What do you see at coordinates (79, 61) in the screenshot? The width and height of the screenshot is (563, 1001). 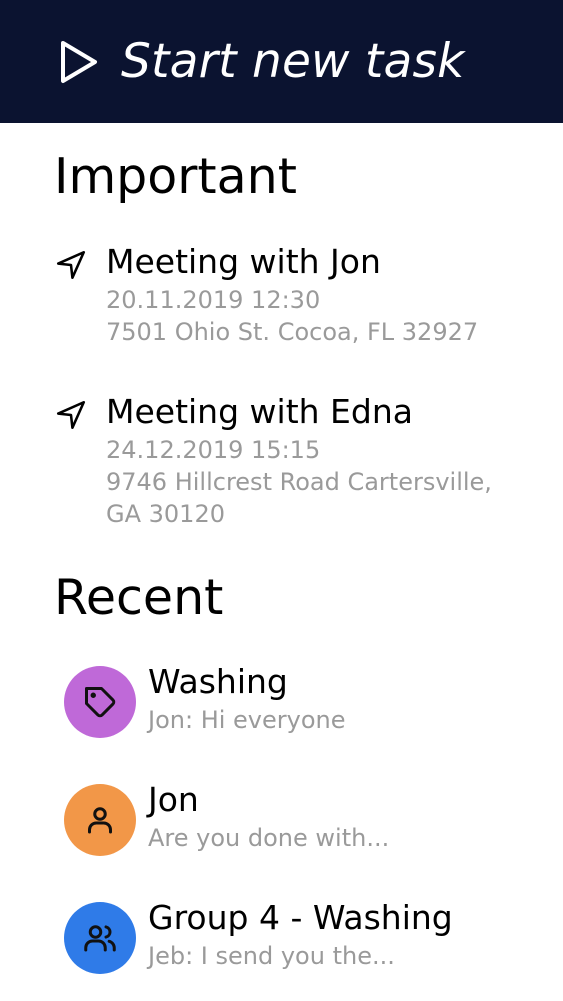 I see `play-icon` at bounding box center [79, 61].